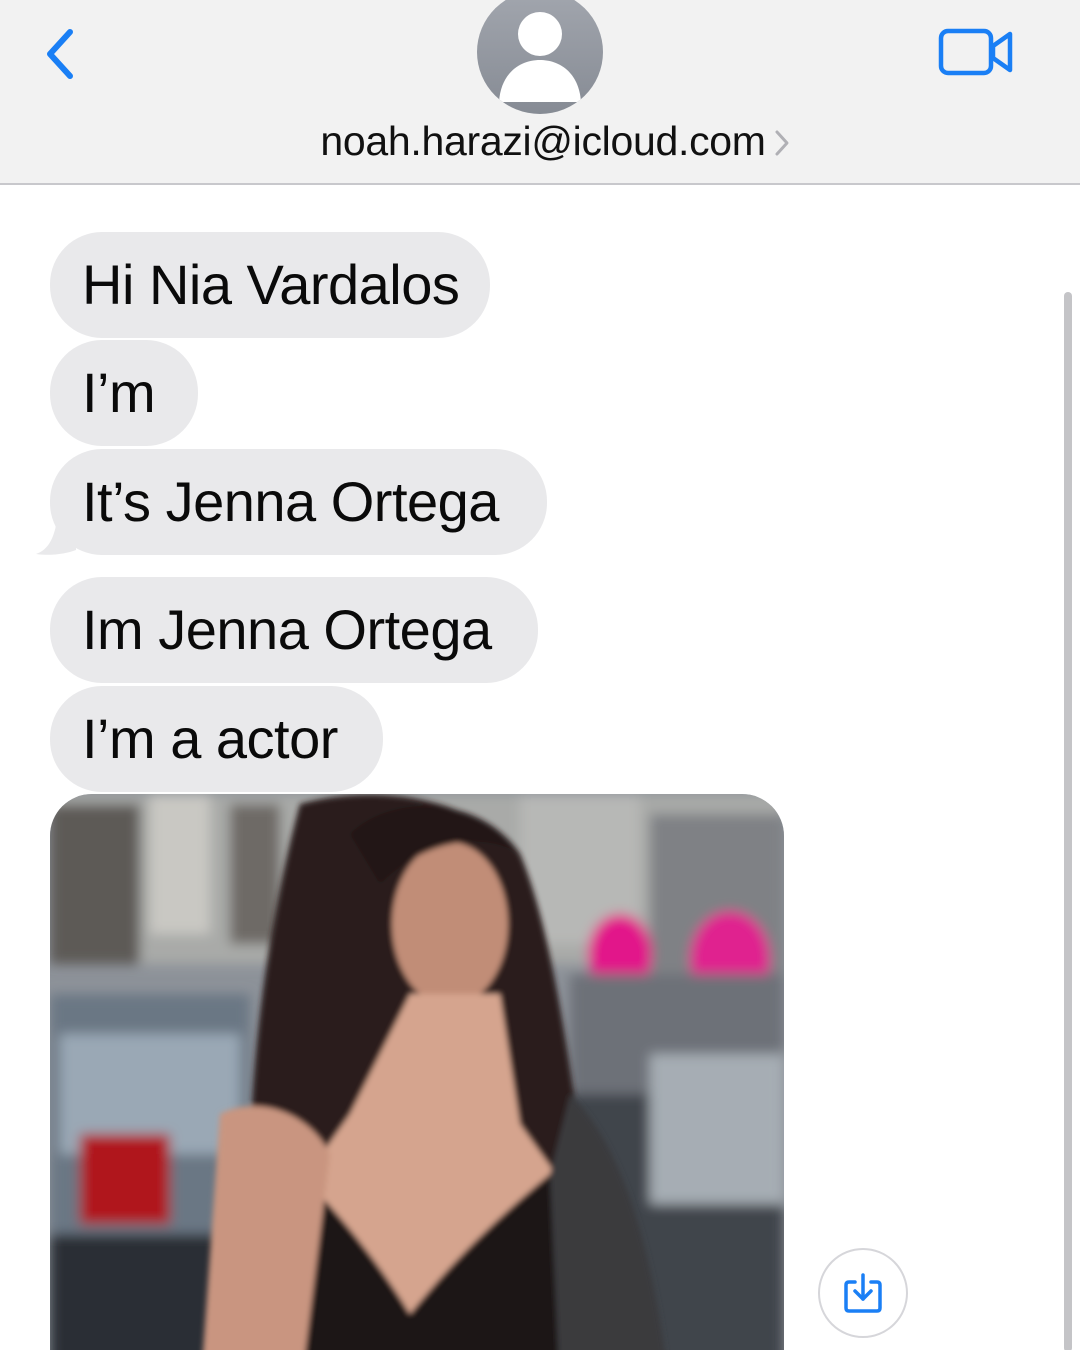 This screenshot has height=1350, width=1080. I want to click on message-text: Im Jenna Ortega, so click(287, 629).